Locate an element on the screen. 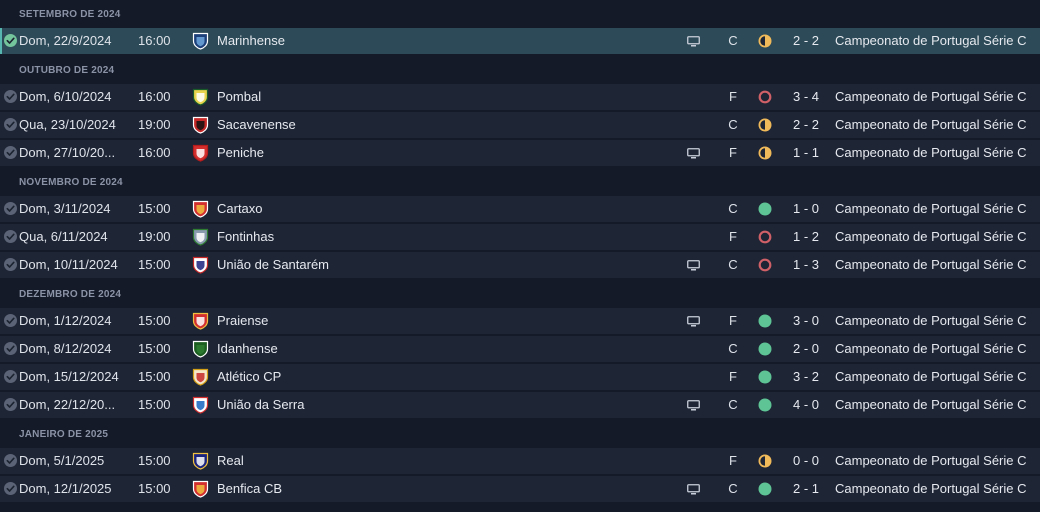 The height and width of the screenshot is (512, 1040). praiense-crest is located at coordinates (200, 321).